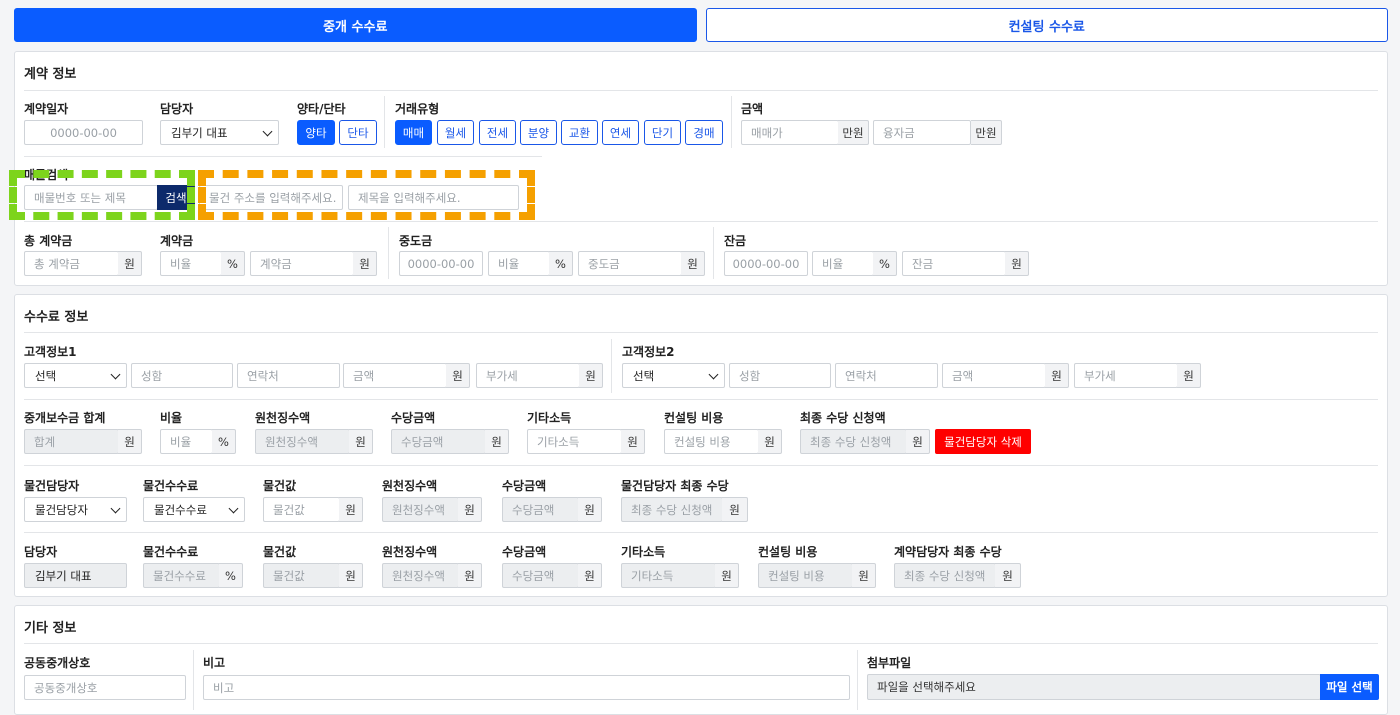 The width and height of the screenshot is (1400, 715). I want to click on deal-type-auction: 경매, so click(704, 132).